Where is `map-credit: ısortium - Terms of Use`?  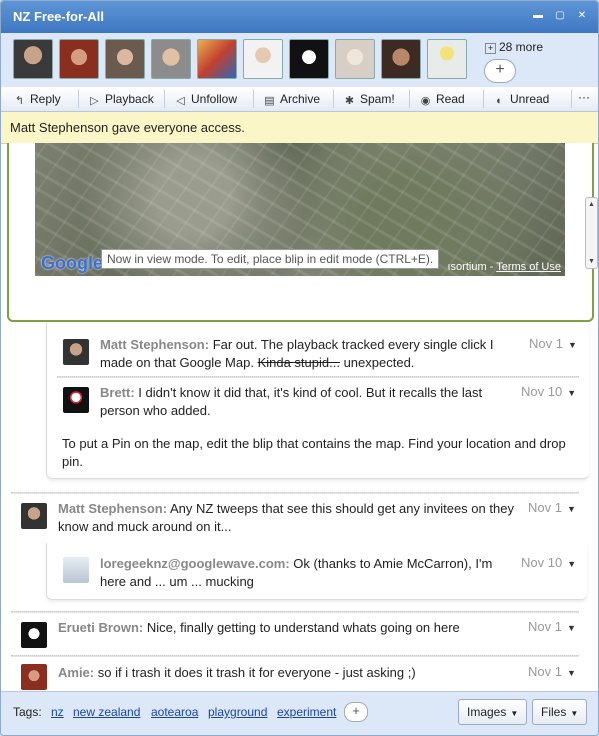
map-credit: ısortium - Terms of Use is located at coordinates (505, 267).